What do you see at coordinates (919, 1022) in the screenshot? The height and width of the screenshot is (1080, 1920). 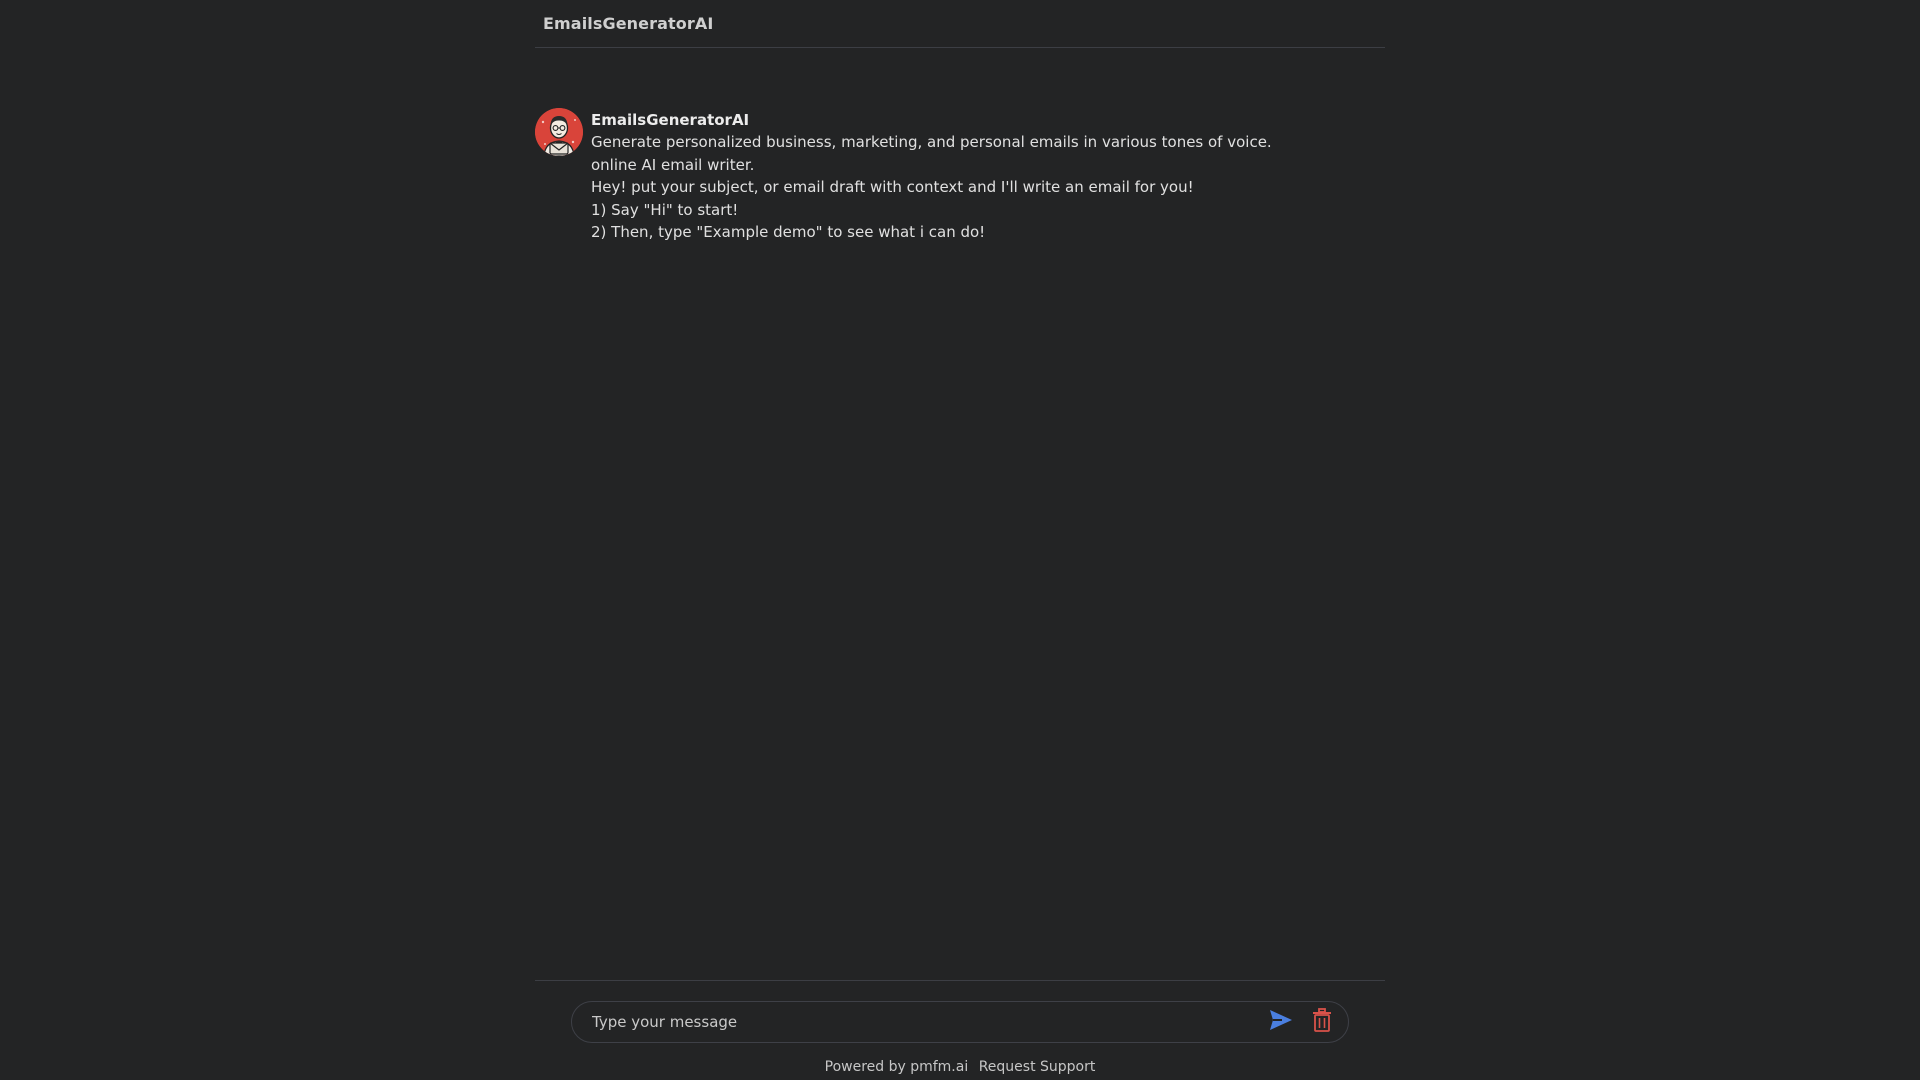 I see `message-input` at bounding box center [919, 1022].